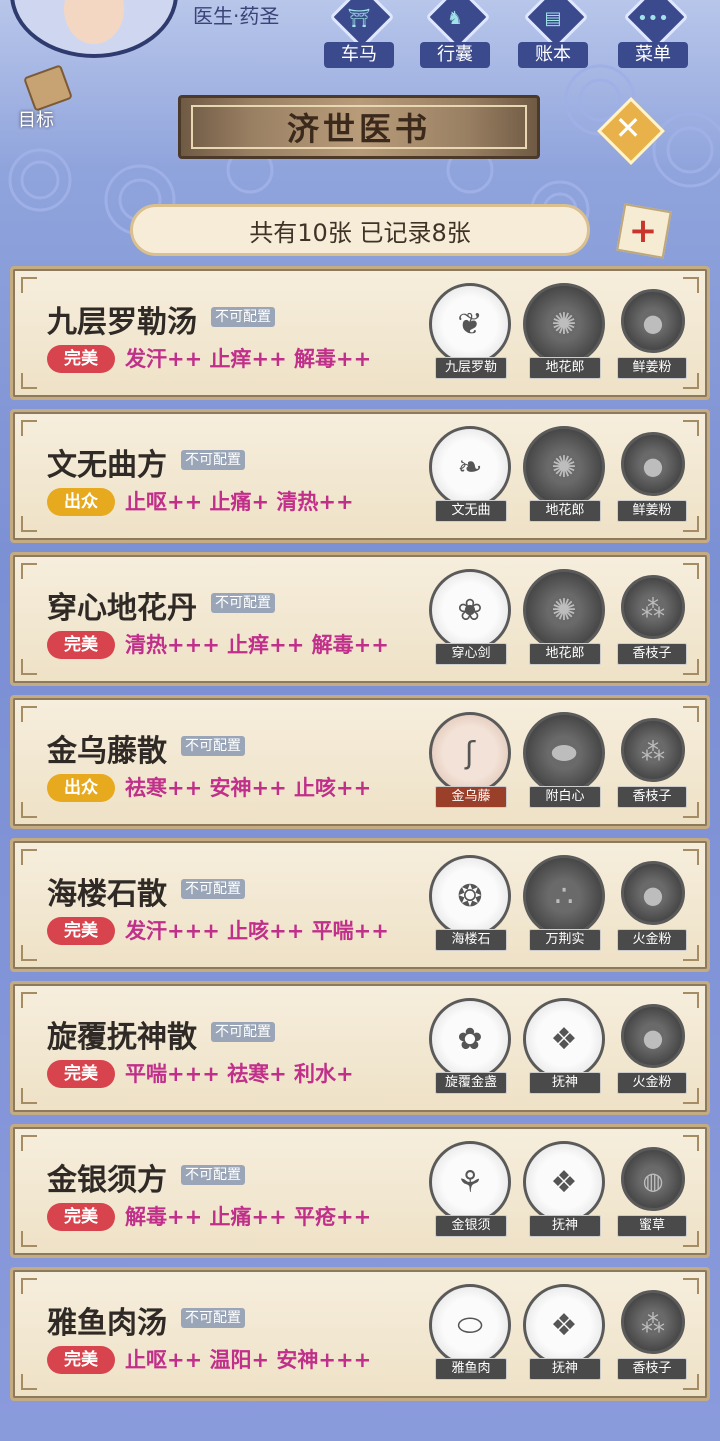 This screenshot has height=1441, width=720. I want to click on prescription-name: 雅鱼肉汤, so click(107, 1323).